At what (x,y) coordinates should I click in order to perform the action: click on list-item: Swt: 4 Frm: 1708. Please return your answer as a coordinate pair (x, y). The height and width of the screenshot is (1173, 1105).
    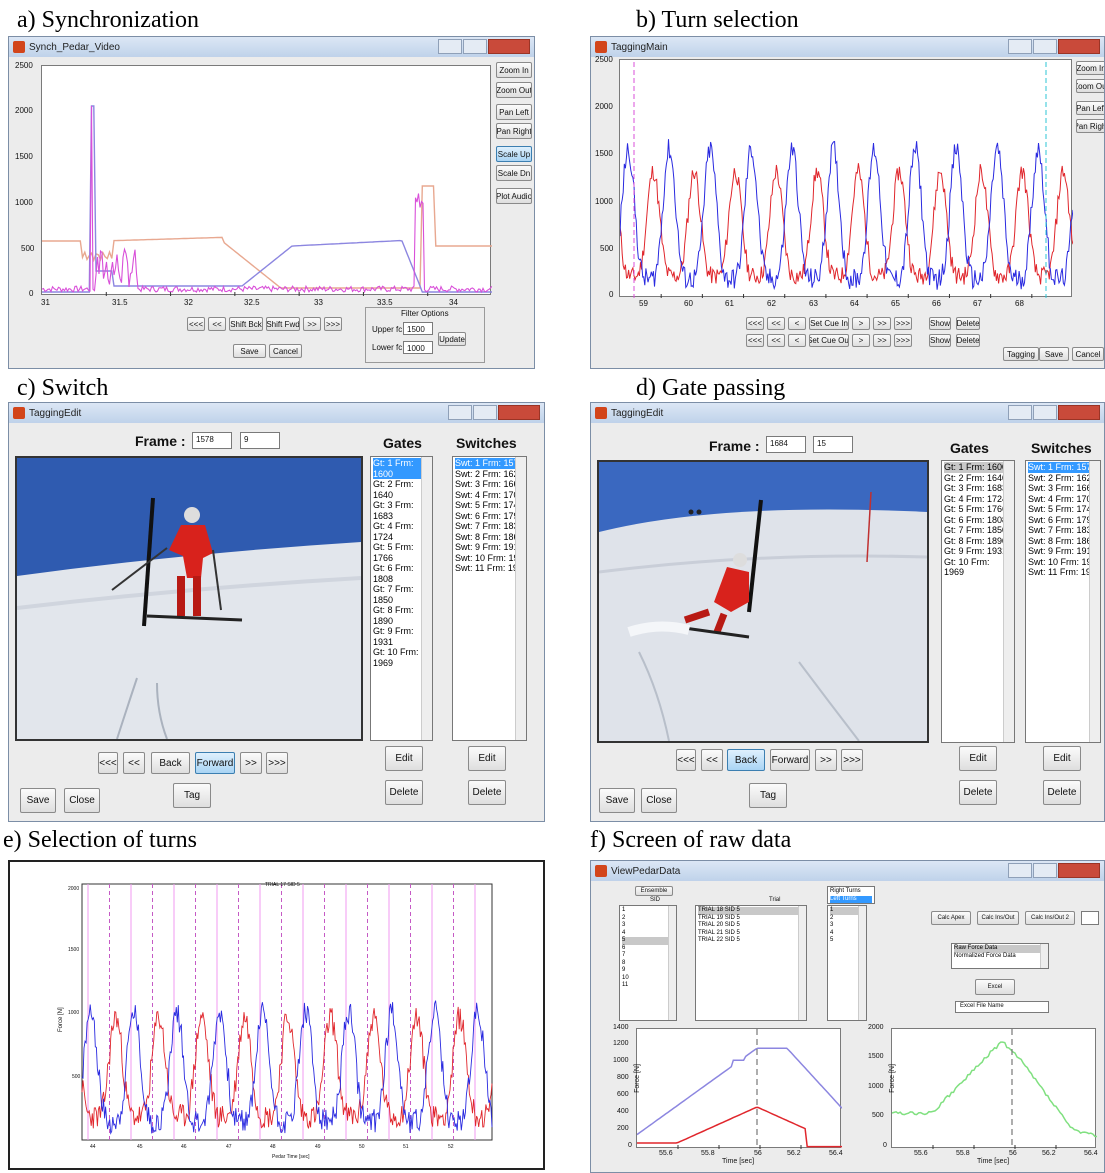
    Looking at the image, I should click on (1063, 499).